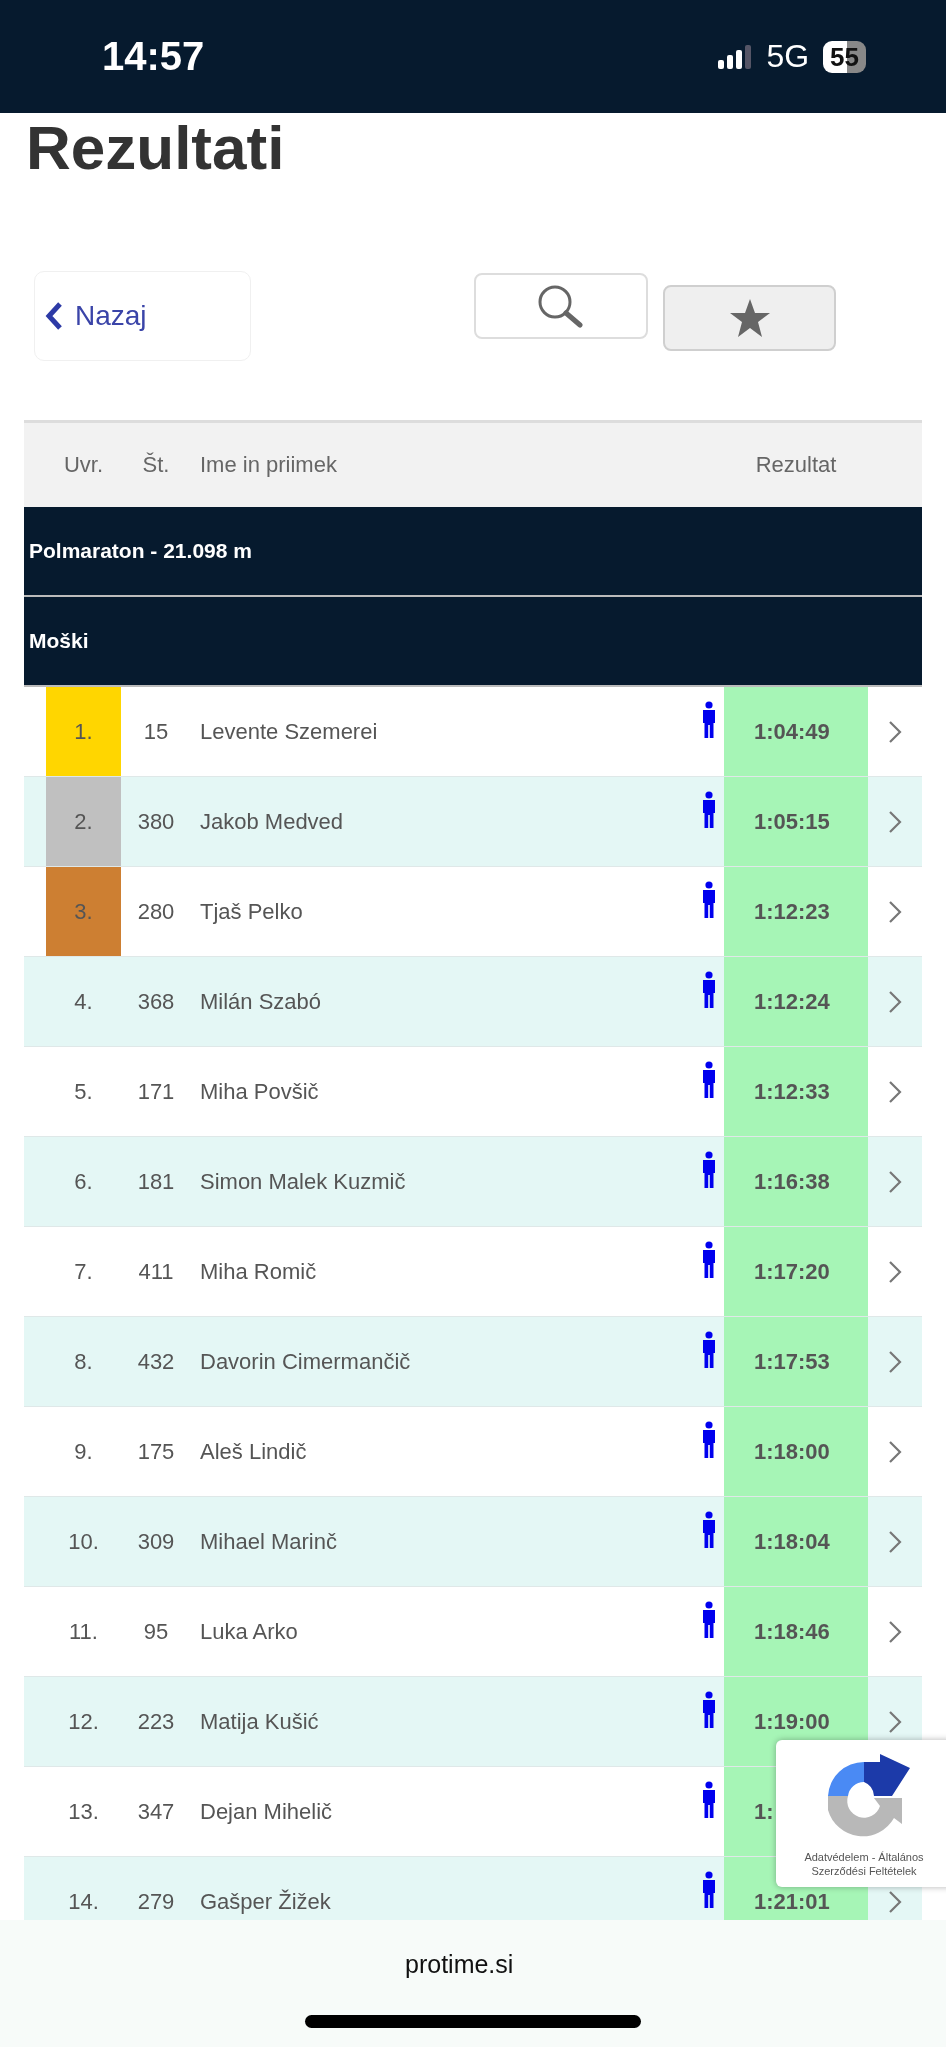 This screenshot has height=2047, width=946. I want to click on rank-cell-text: 11., so click(83, 1631).